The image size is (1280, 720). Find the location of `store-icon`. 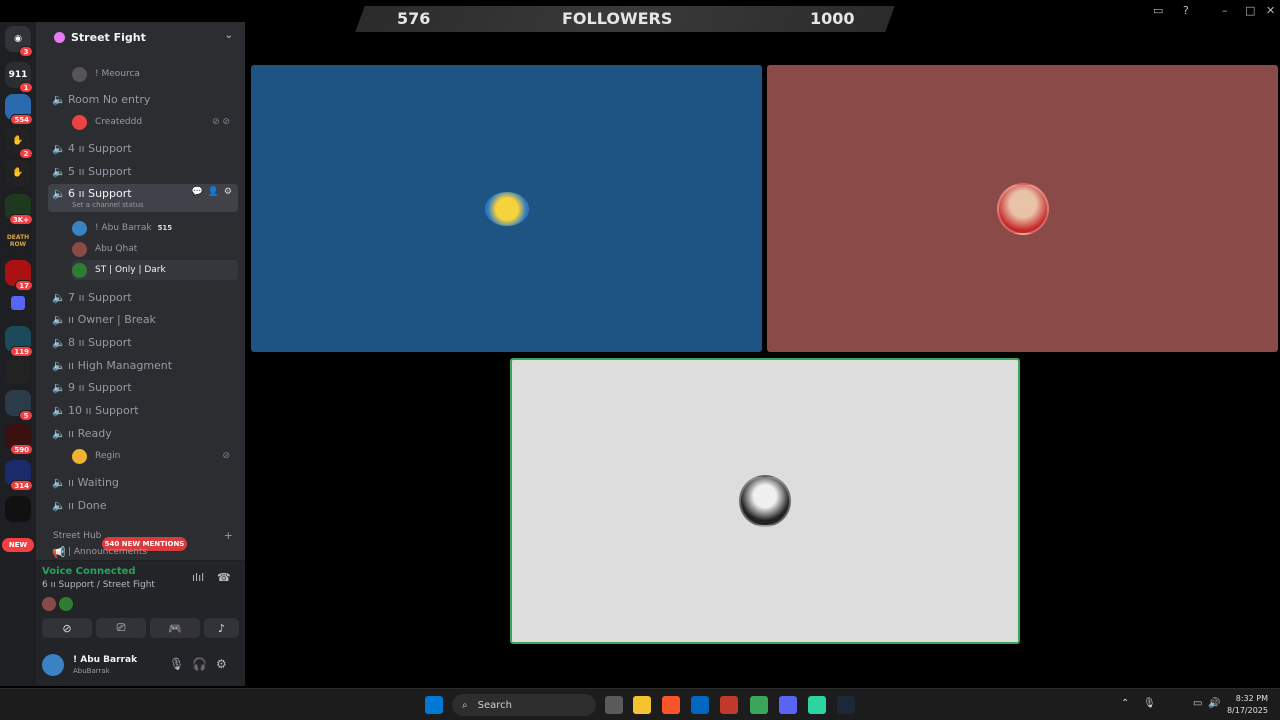

store-icon is located at coordinates (700, 705).